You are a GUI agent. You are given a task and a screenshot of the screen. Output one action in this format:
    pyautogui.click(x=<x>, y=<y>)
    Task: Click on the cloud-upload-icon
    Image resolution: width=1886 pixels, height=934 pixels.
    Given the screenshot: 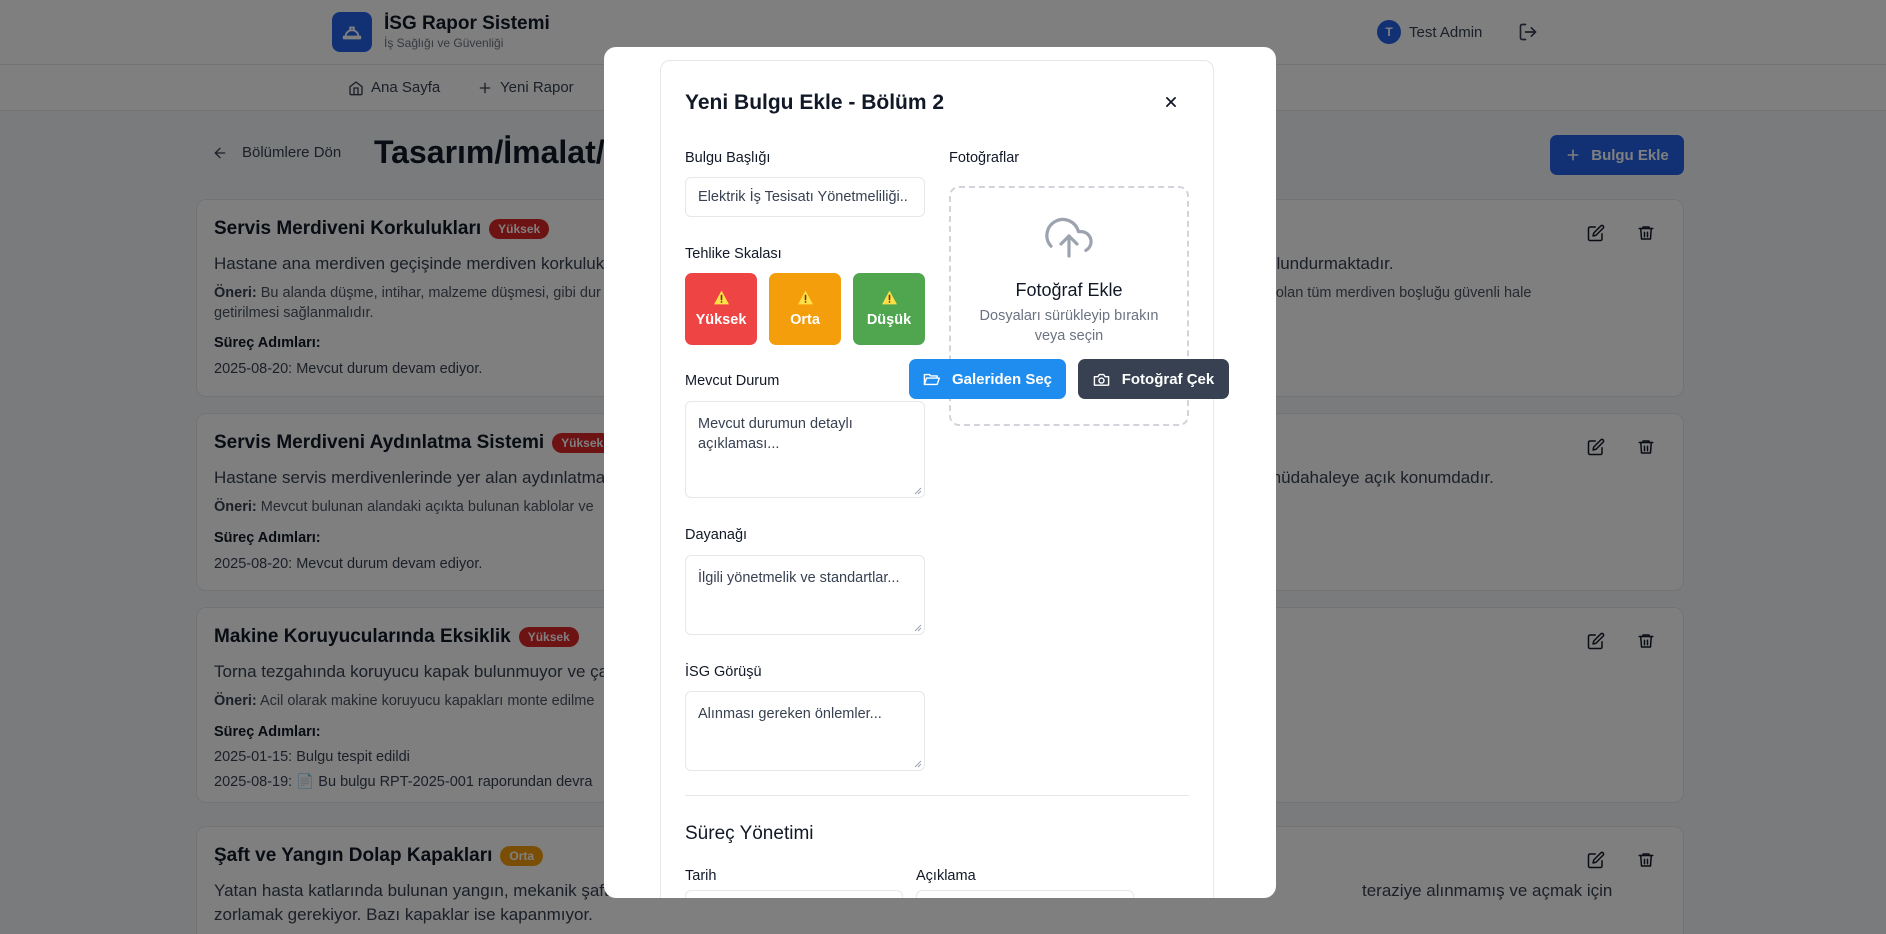 What is the action you would take?
    pyautogui.click(x=1069, y=237)
    